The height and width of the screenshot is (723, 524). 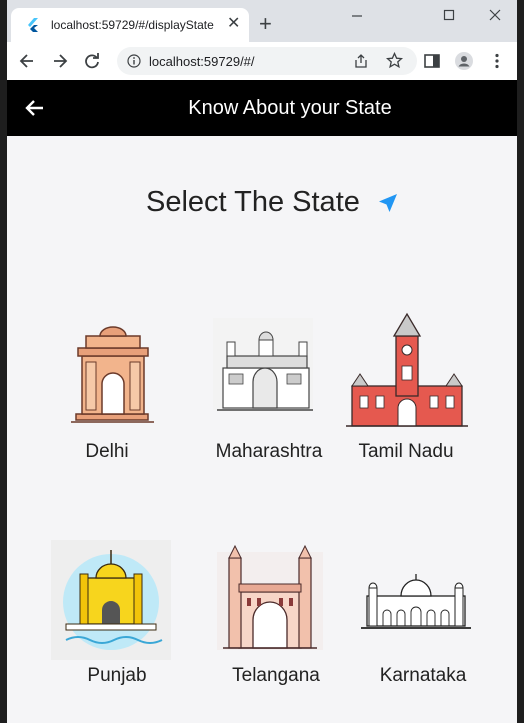 I want to click on state-card-karnataka: Karnataka, so click(x=416, y=626).